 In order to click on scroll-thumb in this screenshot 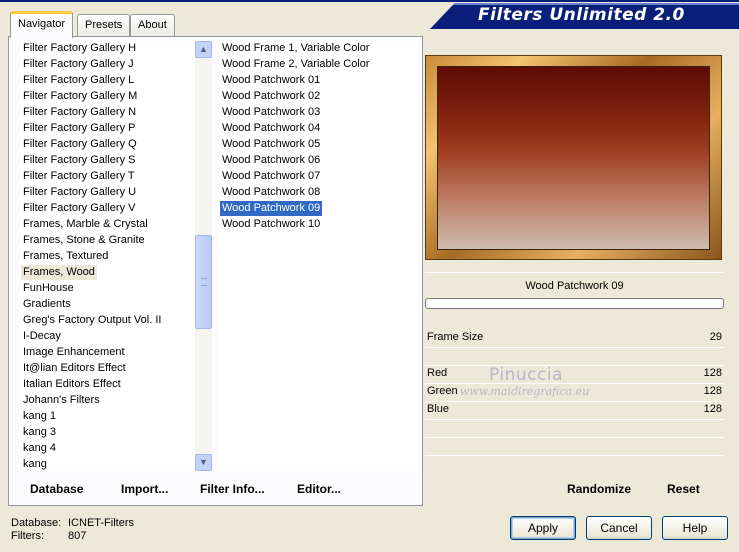, I will do `click(203, 282)`.